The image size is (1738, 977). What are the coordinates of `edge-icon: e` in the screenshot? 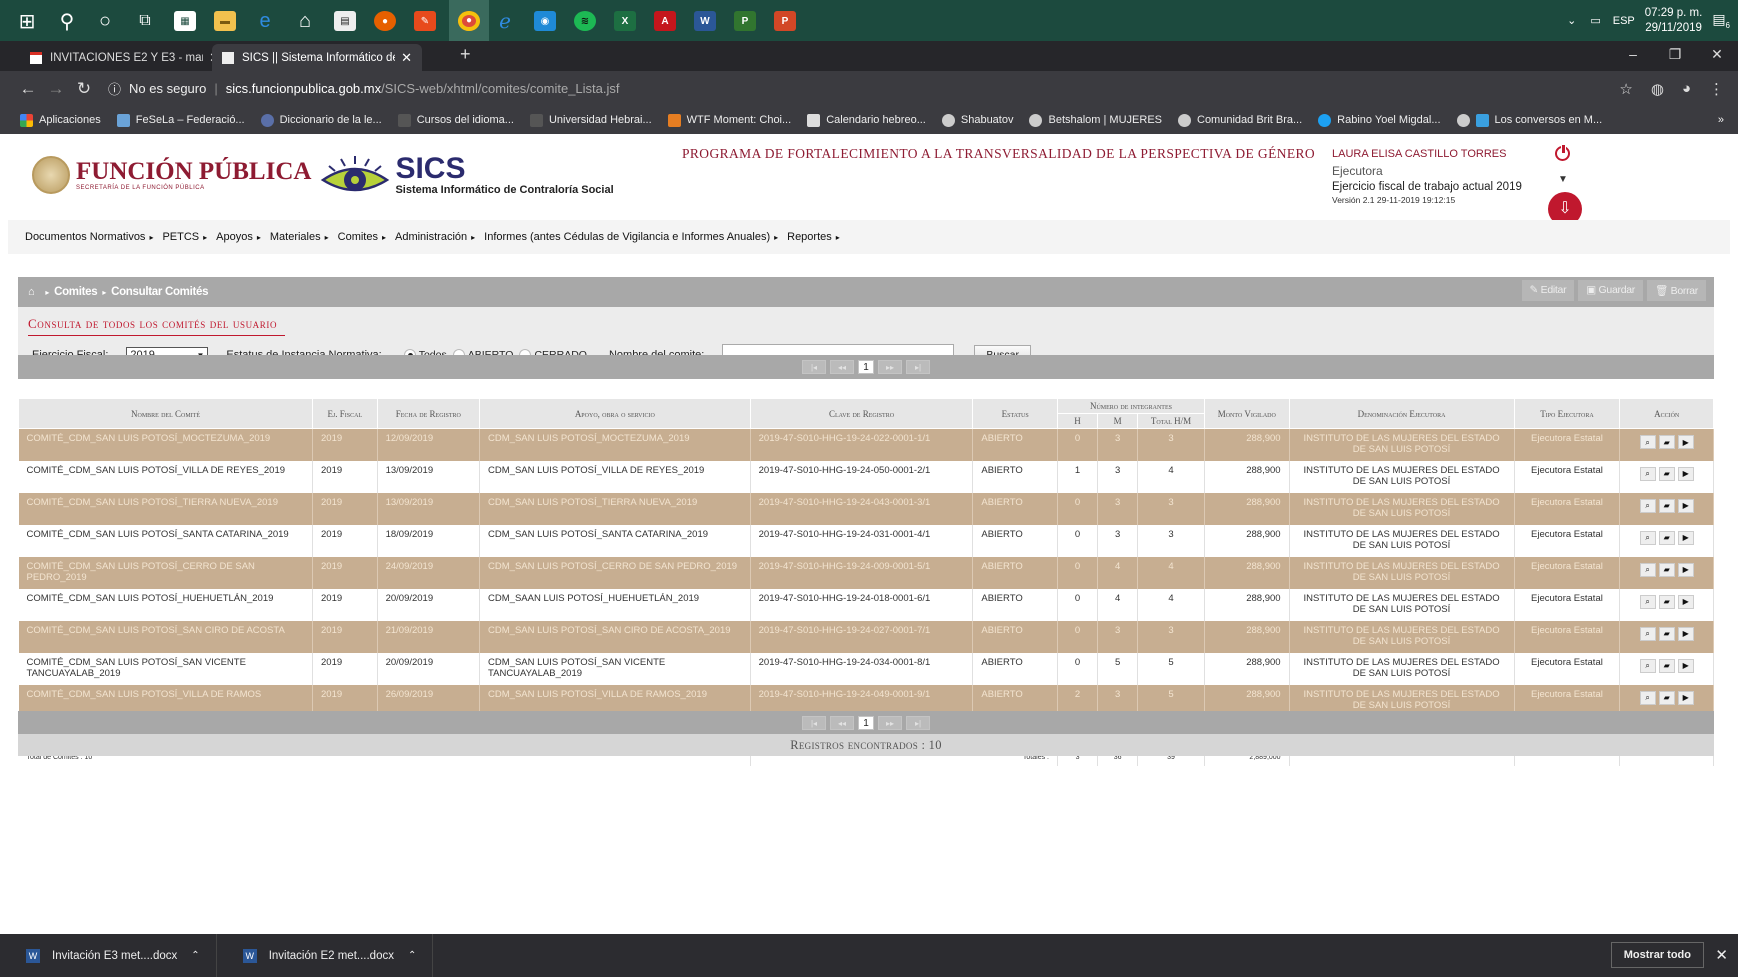 It's located at (265, 21).